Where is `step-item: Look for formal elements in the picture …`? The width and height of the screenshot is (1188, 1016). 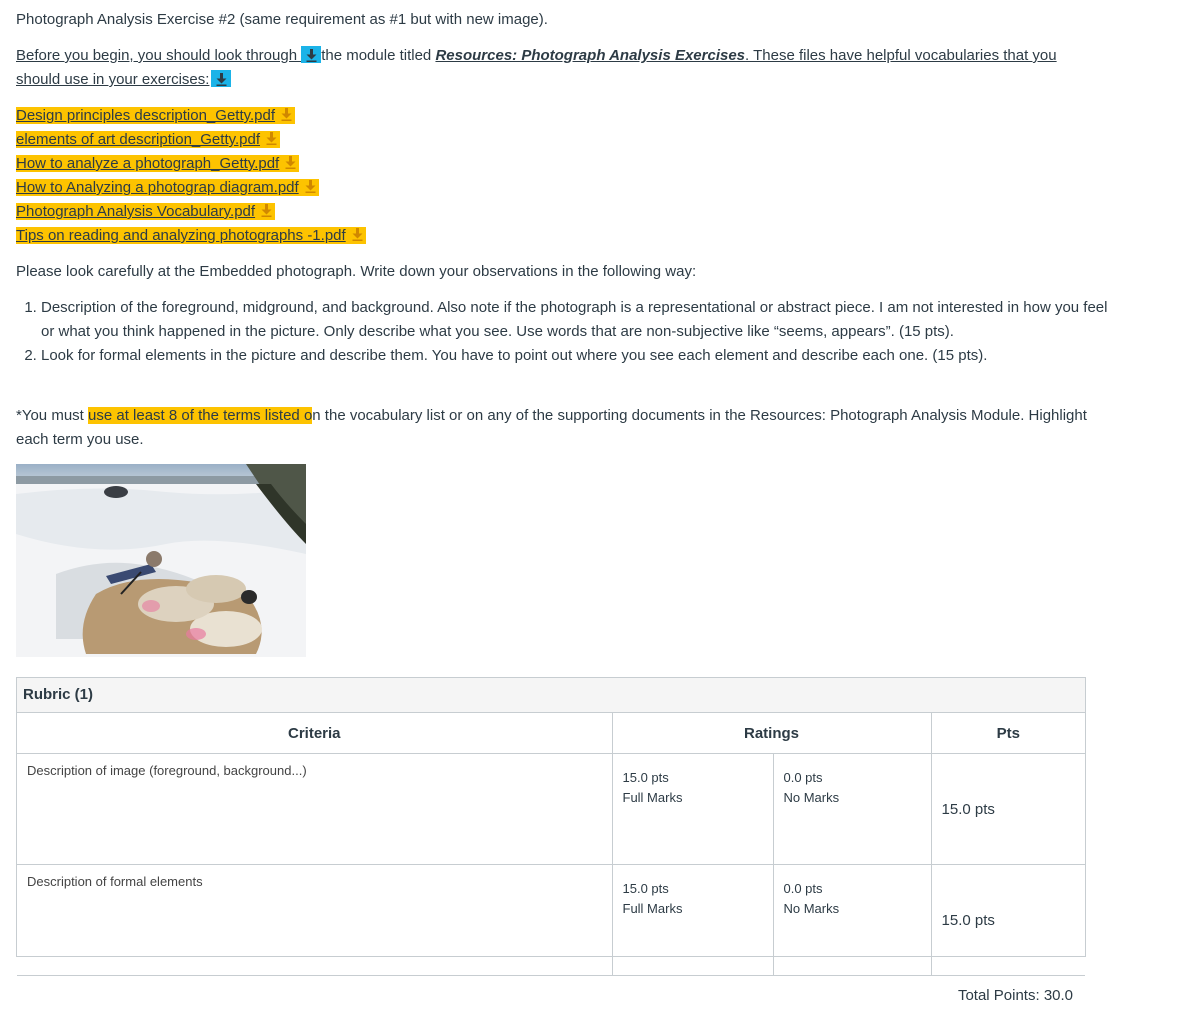 step-item: Look for formal elements in the picture … is located at coordinates (576, 356).